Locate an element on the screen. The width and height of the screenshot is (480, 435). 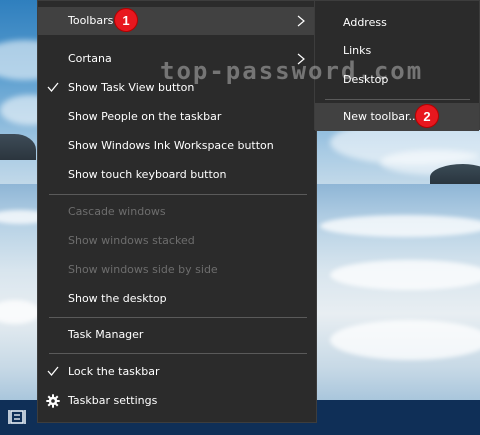
menu-item-label: Task Manager is located at coordinates (106, 334).